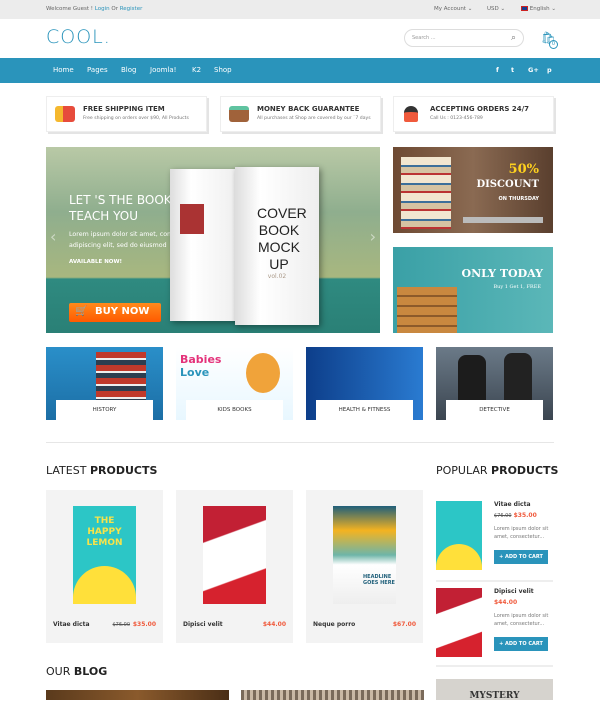 The image size is (600, 701). What do you see at coordinates (96, 262) in the screenshot?
I see `available-now-label: AVAILABLE NOW!` at bounding box center [96, 262].